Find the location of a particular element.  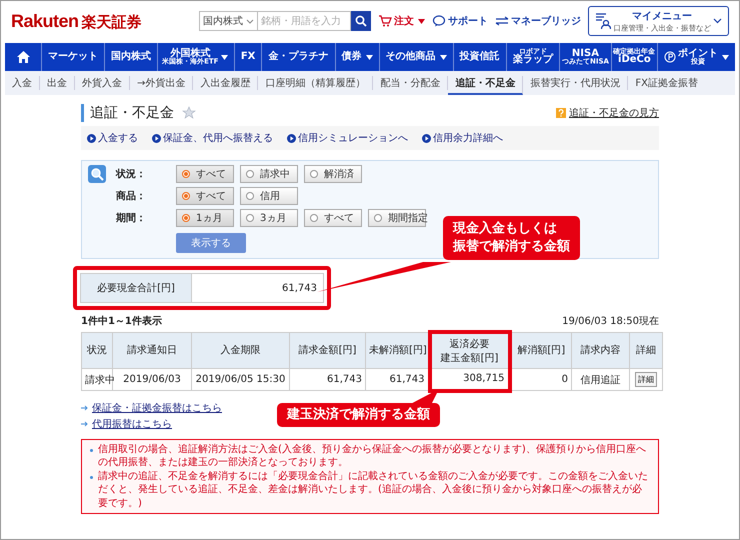

star-icon is located at coordinates (189, 113).